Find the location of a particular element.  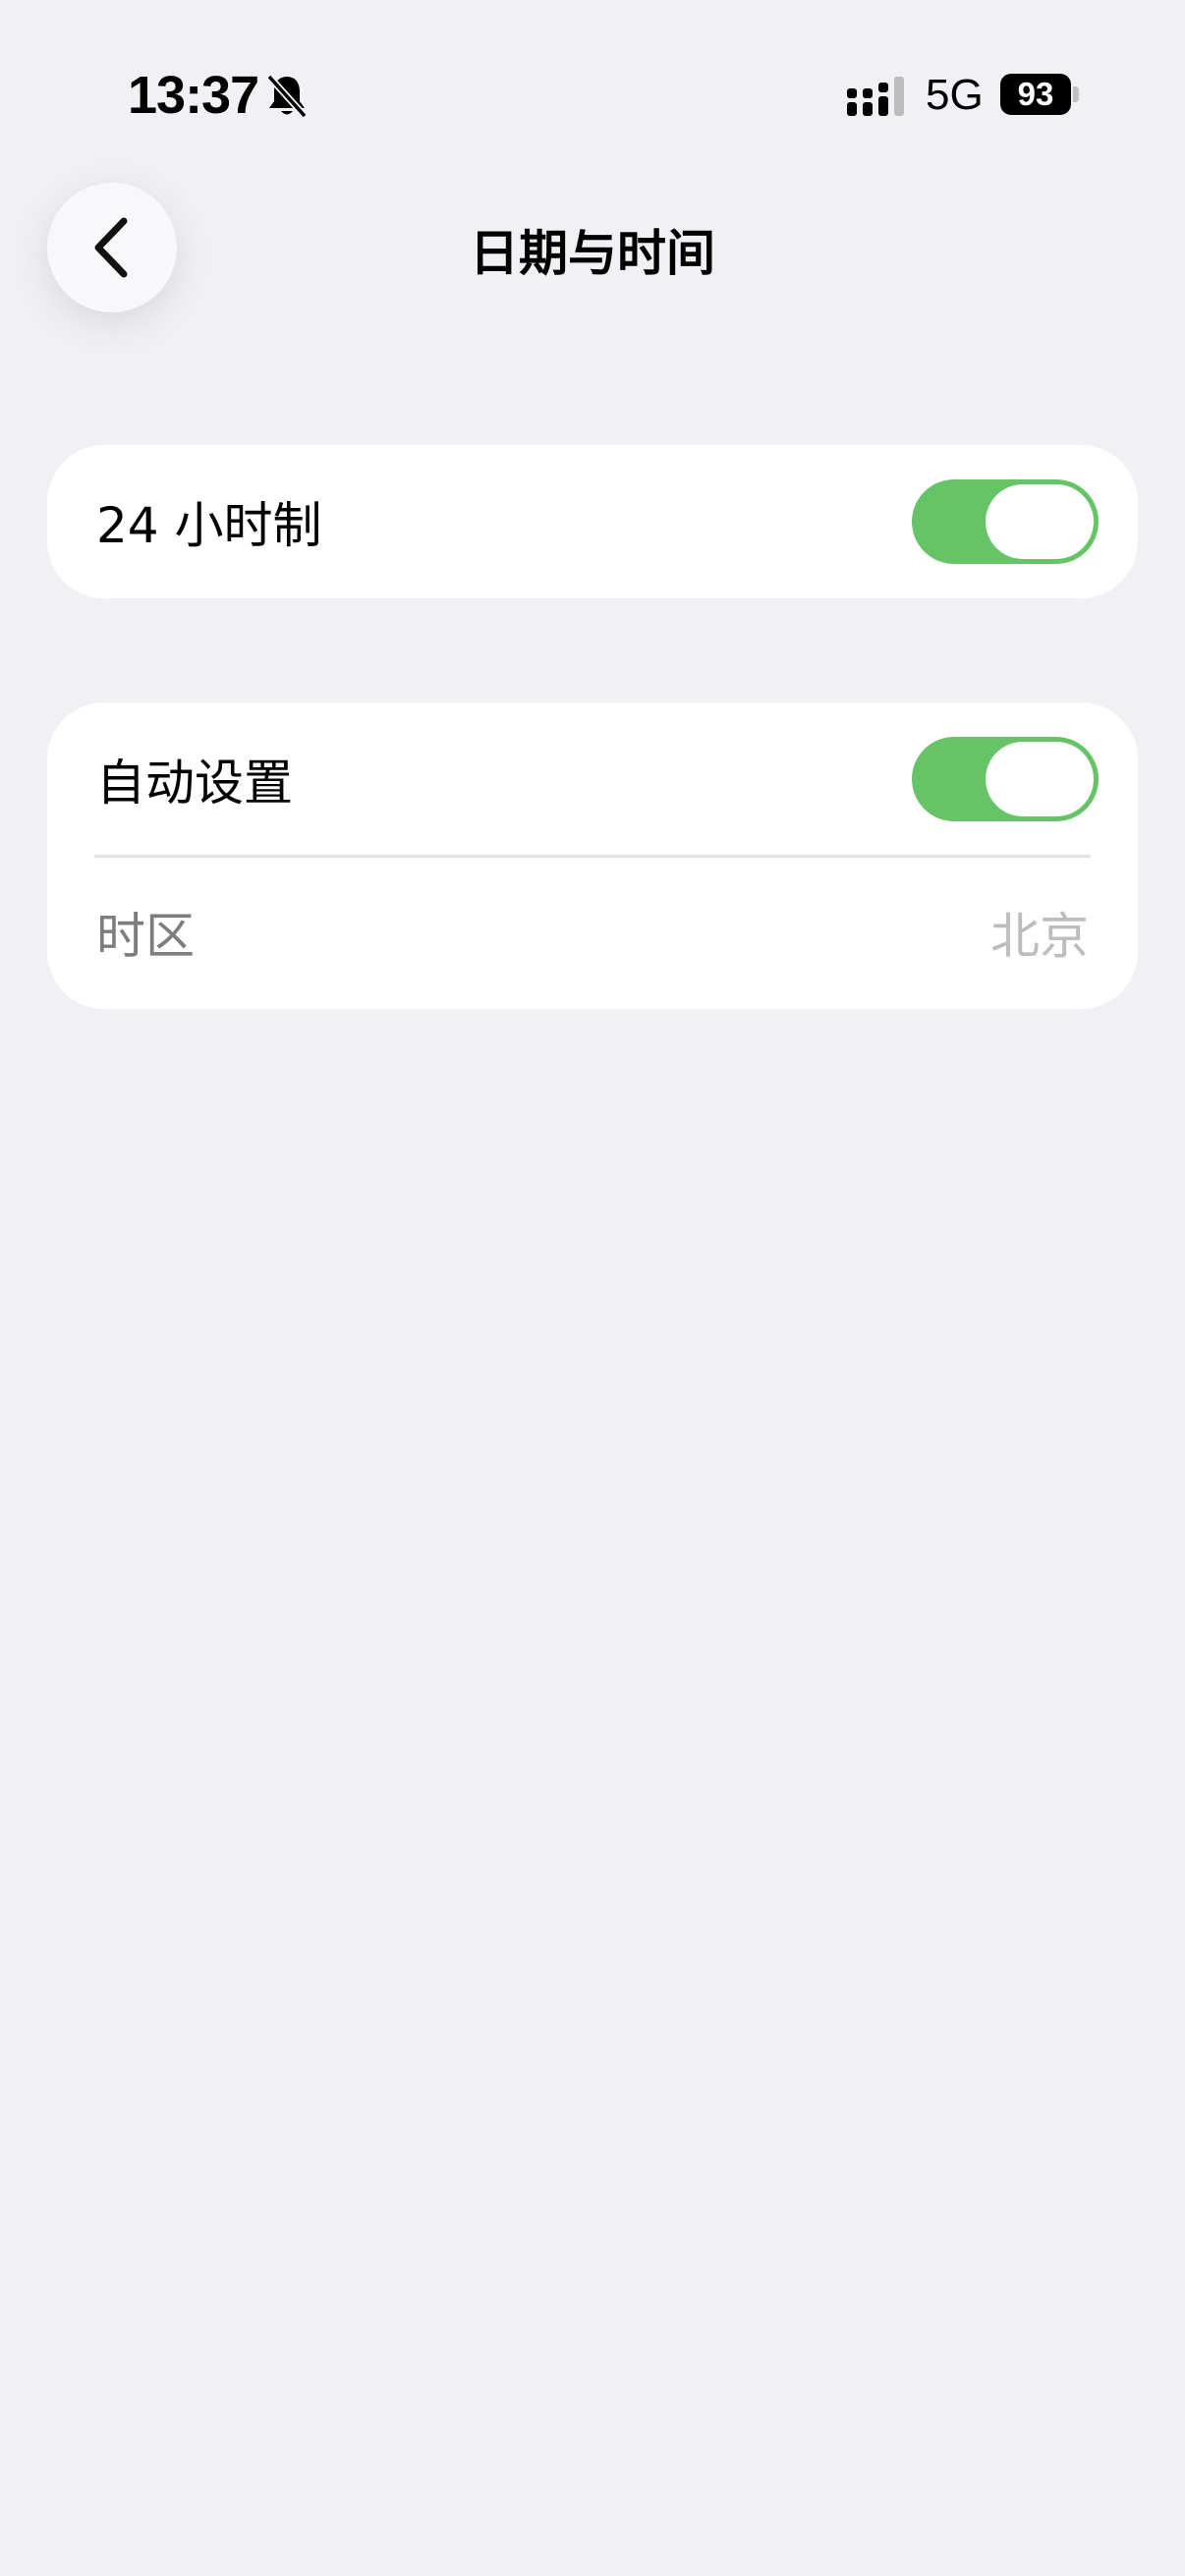

time-format-card: 24 小时制 is located at coordinates (592, 521).